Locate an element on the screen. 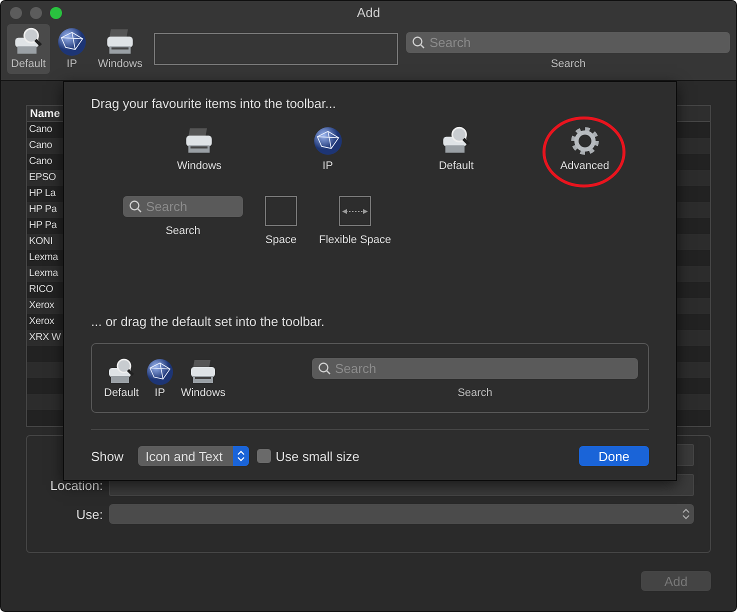 The width and height of the screenshot is (737, 612). toolbar-button: Windows is located at coordinates (120, 49).